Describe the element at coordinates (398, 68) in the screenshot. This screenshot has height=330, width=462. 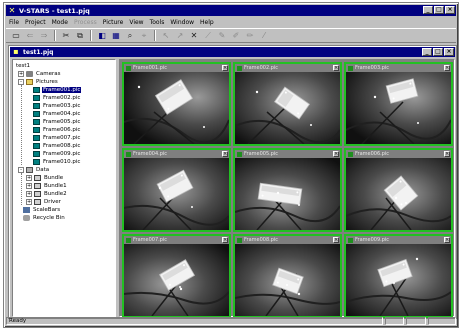
I see `frame-titlebar: Frame003.pic ×` at that location.